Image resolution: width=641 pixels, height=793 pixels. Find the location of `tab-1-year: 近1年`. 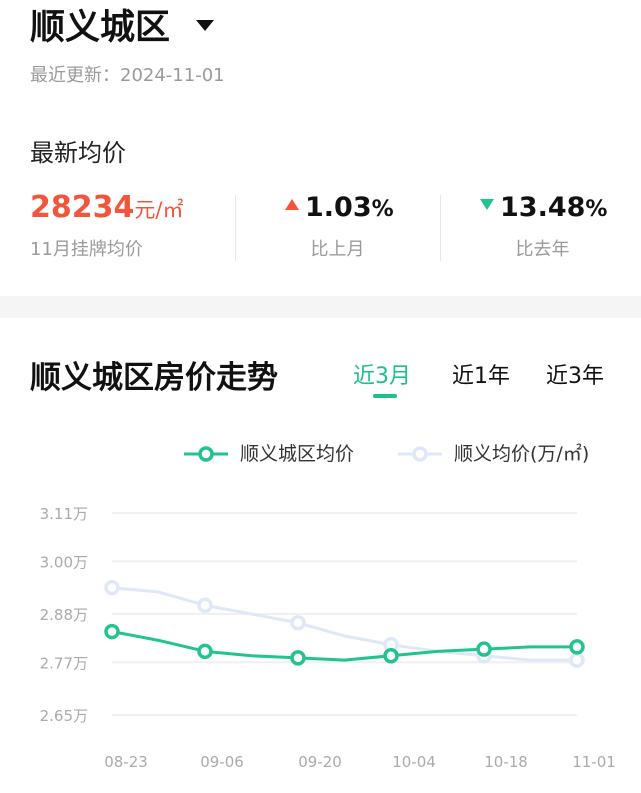

tab-1-year: 近1年 is located at coordinates (481, 377).